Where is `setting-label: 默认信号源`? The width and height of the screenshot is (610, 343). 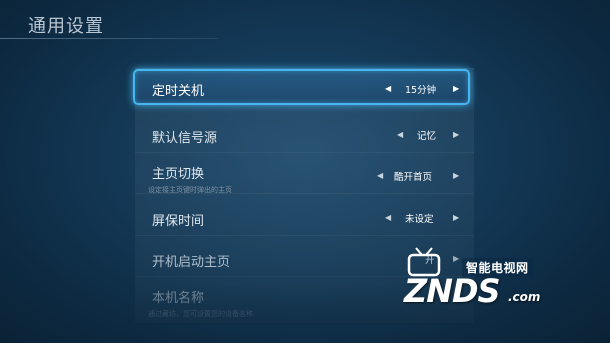 setting-label: 默认信号源 is located at coordinates (185, 138).